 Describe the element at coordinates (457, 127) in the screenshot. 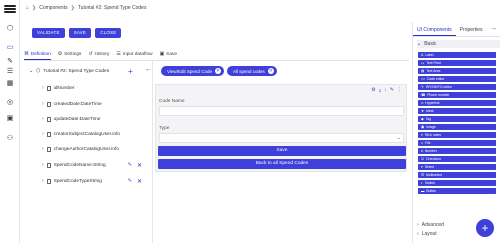

I see `component-item: ▣ Image` at that location.